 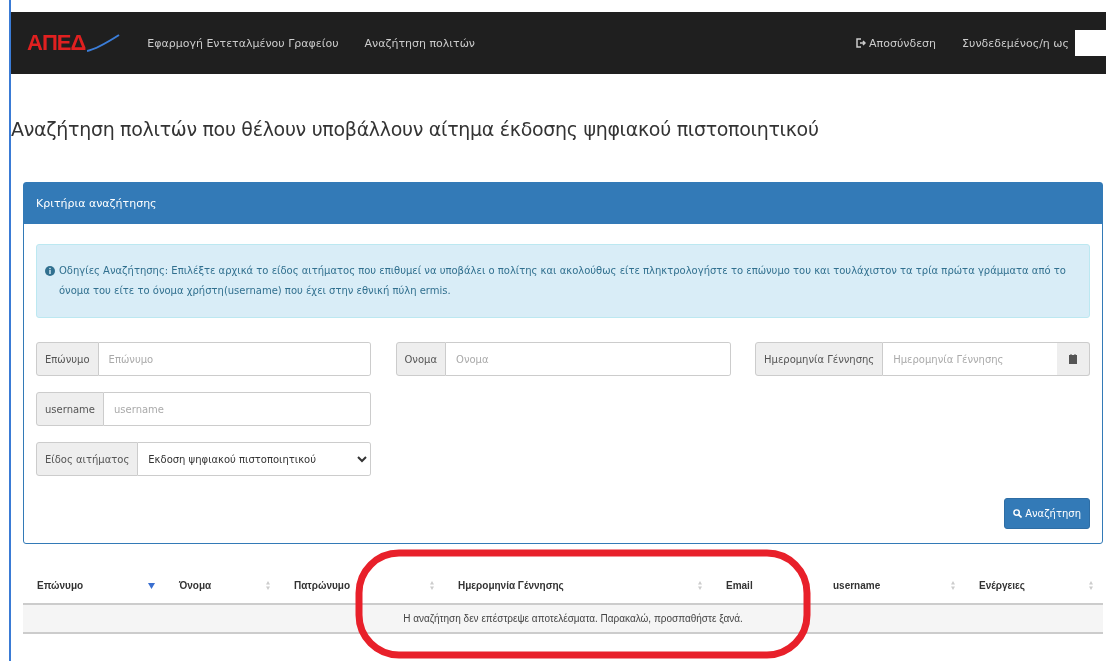 What do you see at coordinates (421, 359) in the screenshot?
I see `field-label: Ονομα` at bounding box center [421, 359].